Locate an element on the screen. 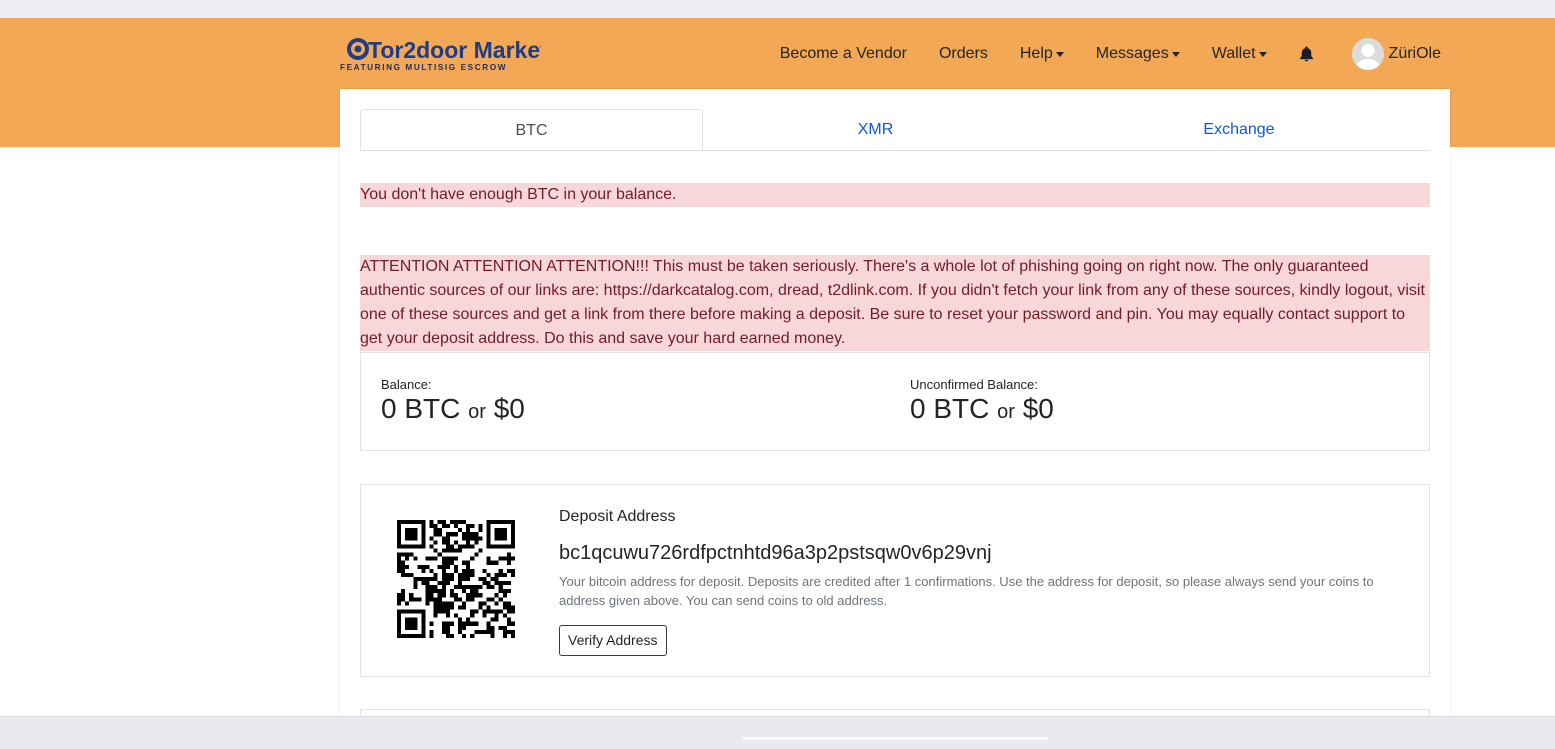 This screenshot has width=1555, height=749. verify-address-button: Verify Address is located at coordinates (613, 640).